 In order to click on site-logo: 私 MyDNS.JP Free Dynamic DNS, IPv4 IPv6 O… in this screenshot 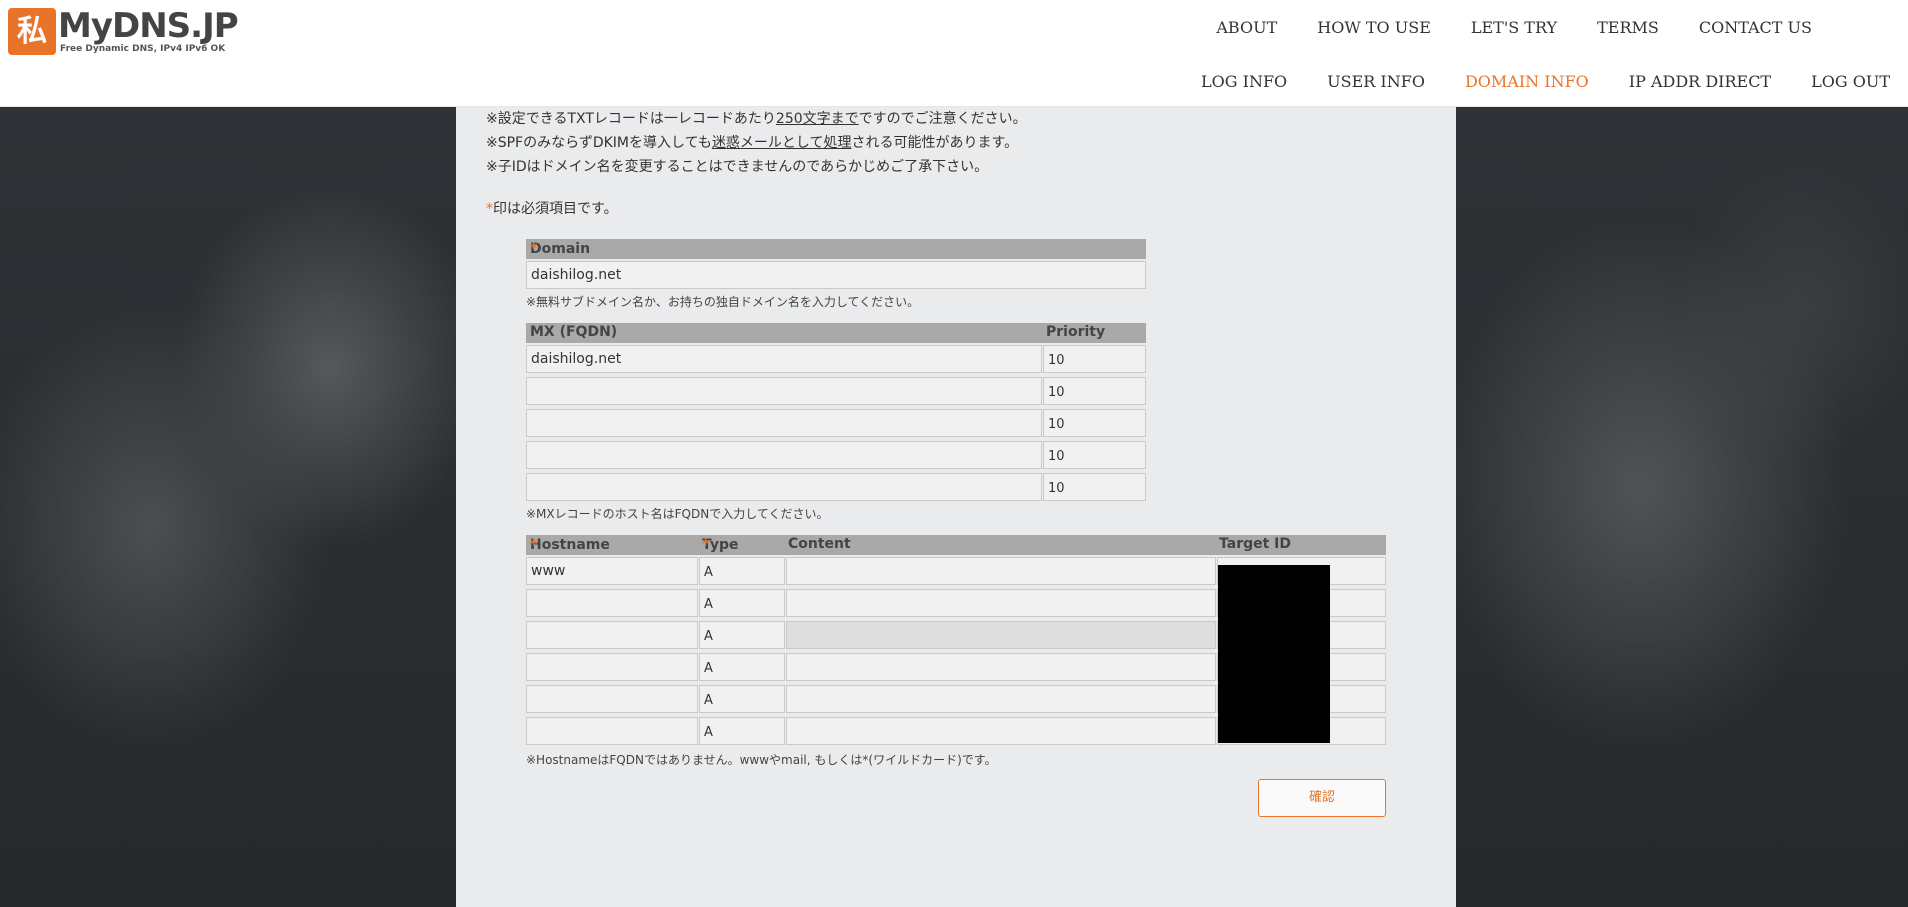, I will do `click(123, 32)`.